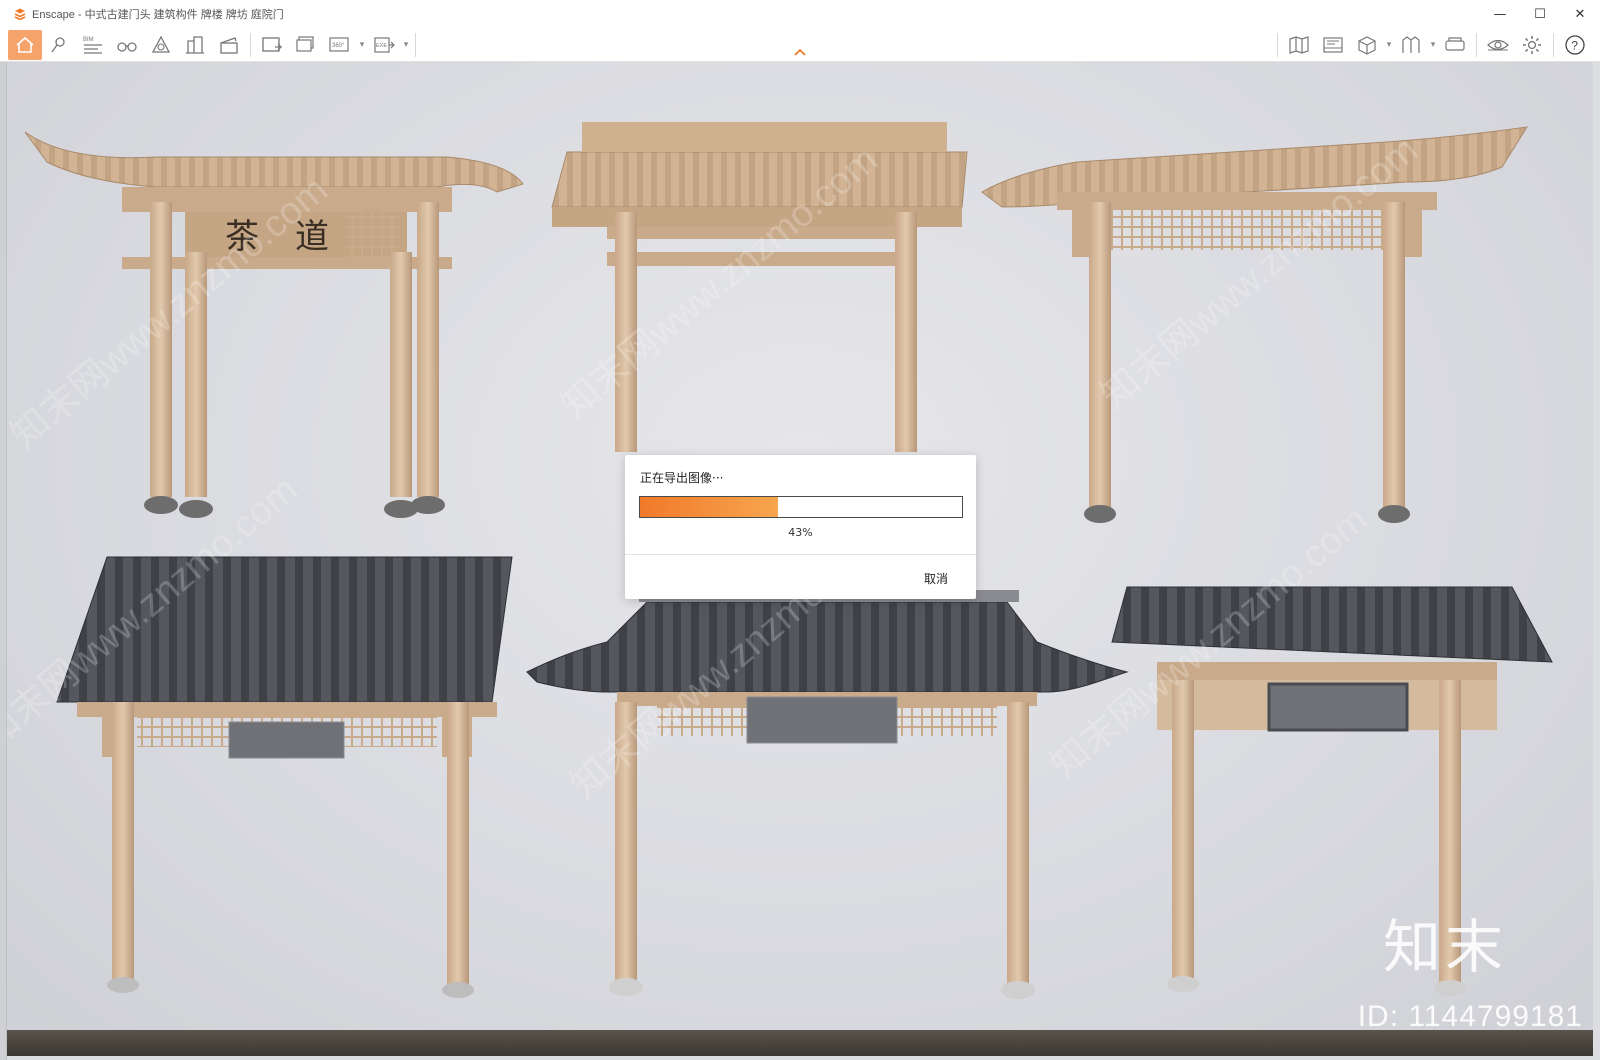  Describe the element at coordinates (362, 45) in the screenshot. I see `panorama-dropdown-chevron-icon: ▾` at that location.